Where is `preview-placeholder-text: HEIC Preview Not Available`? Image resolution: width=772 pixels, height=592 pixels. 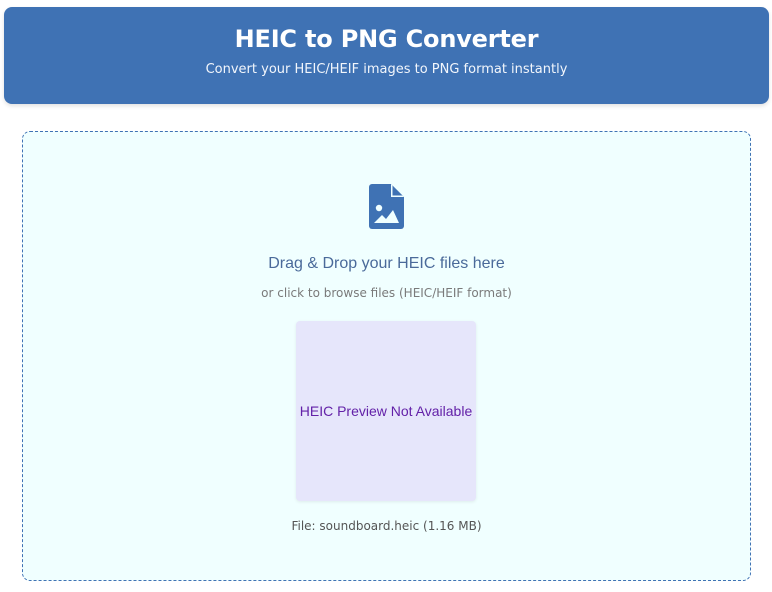
preview-placeholder-text: HEIC Preview Not Available is located at coordinates (386, 411).